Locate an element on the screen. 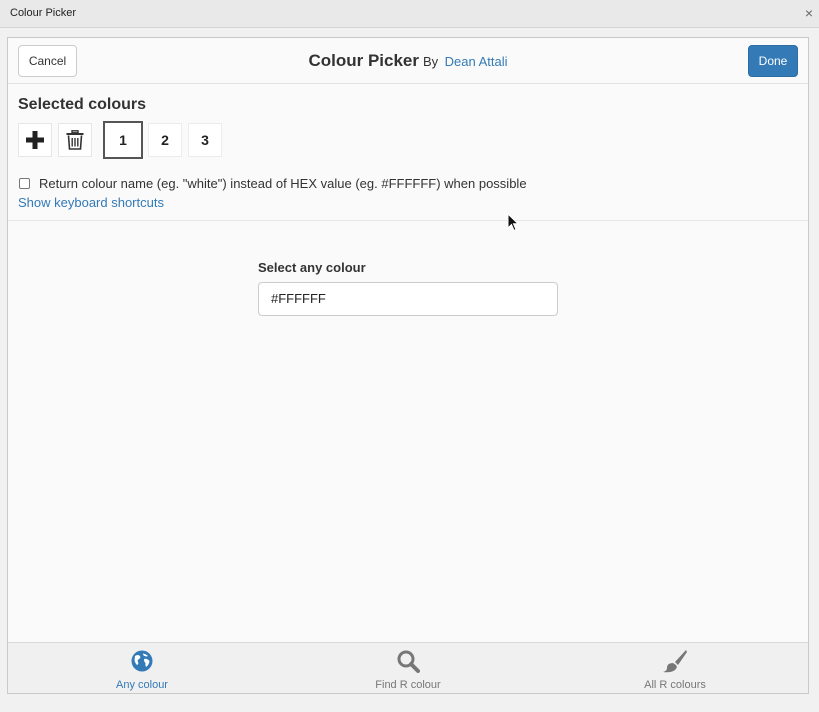 The width and height of the screenshot is (819, 712). delete-colour-button is located at coordinates (75, 140).